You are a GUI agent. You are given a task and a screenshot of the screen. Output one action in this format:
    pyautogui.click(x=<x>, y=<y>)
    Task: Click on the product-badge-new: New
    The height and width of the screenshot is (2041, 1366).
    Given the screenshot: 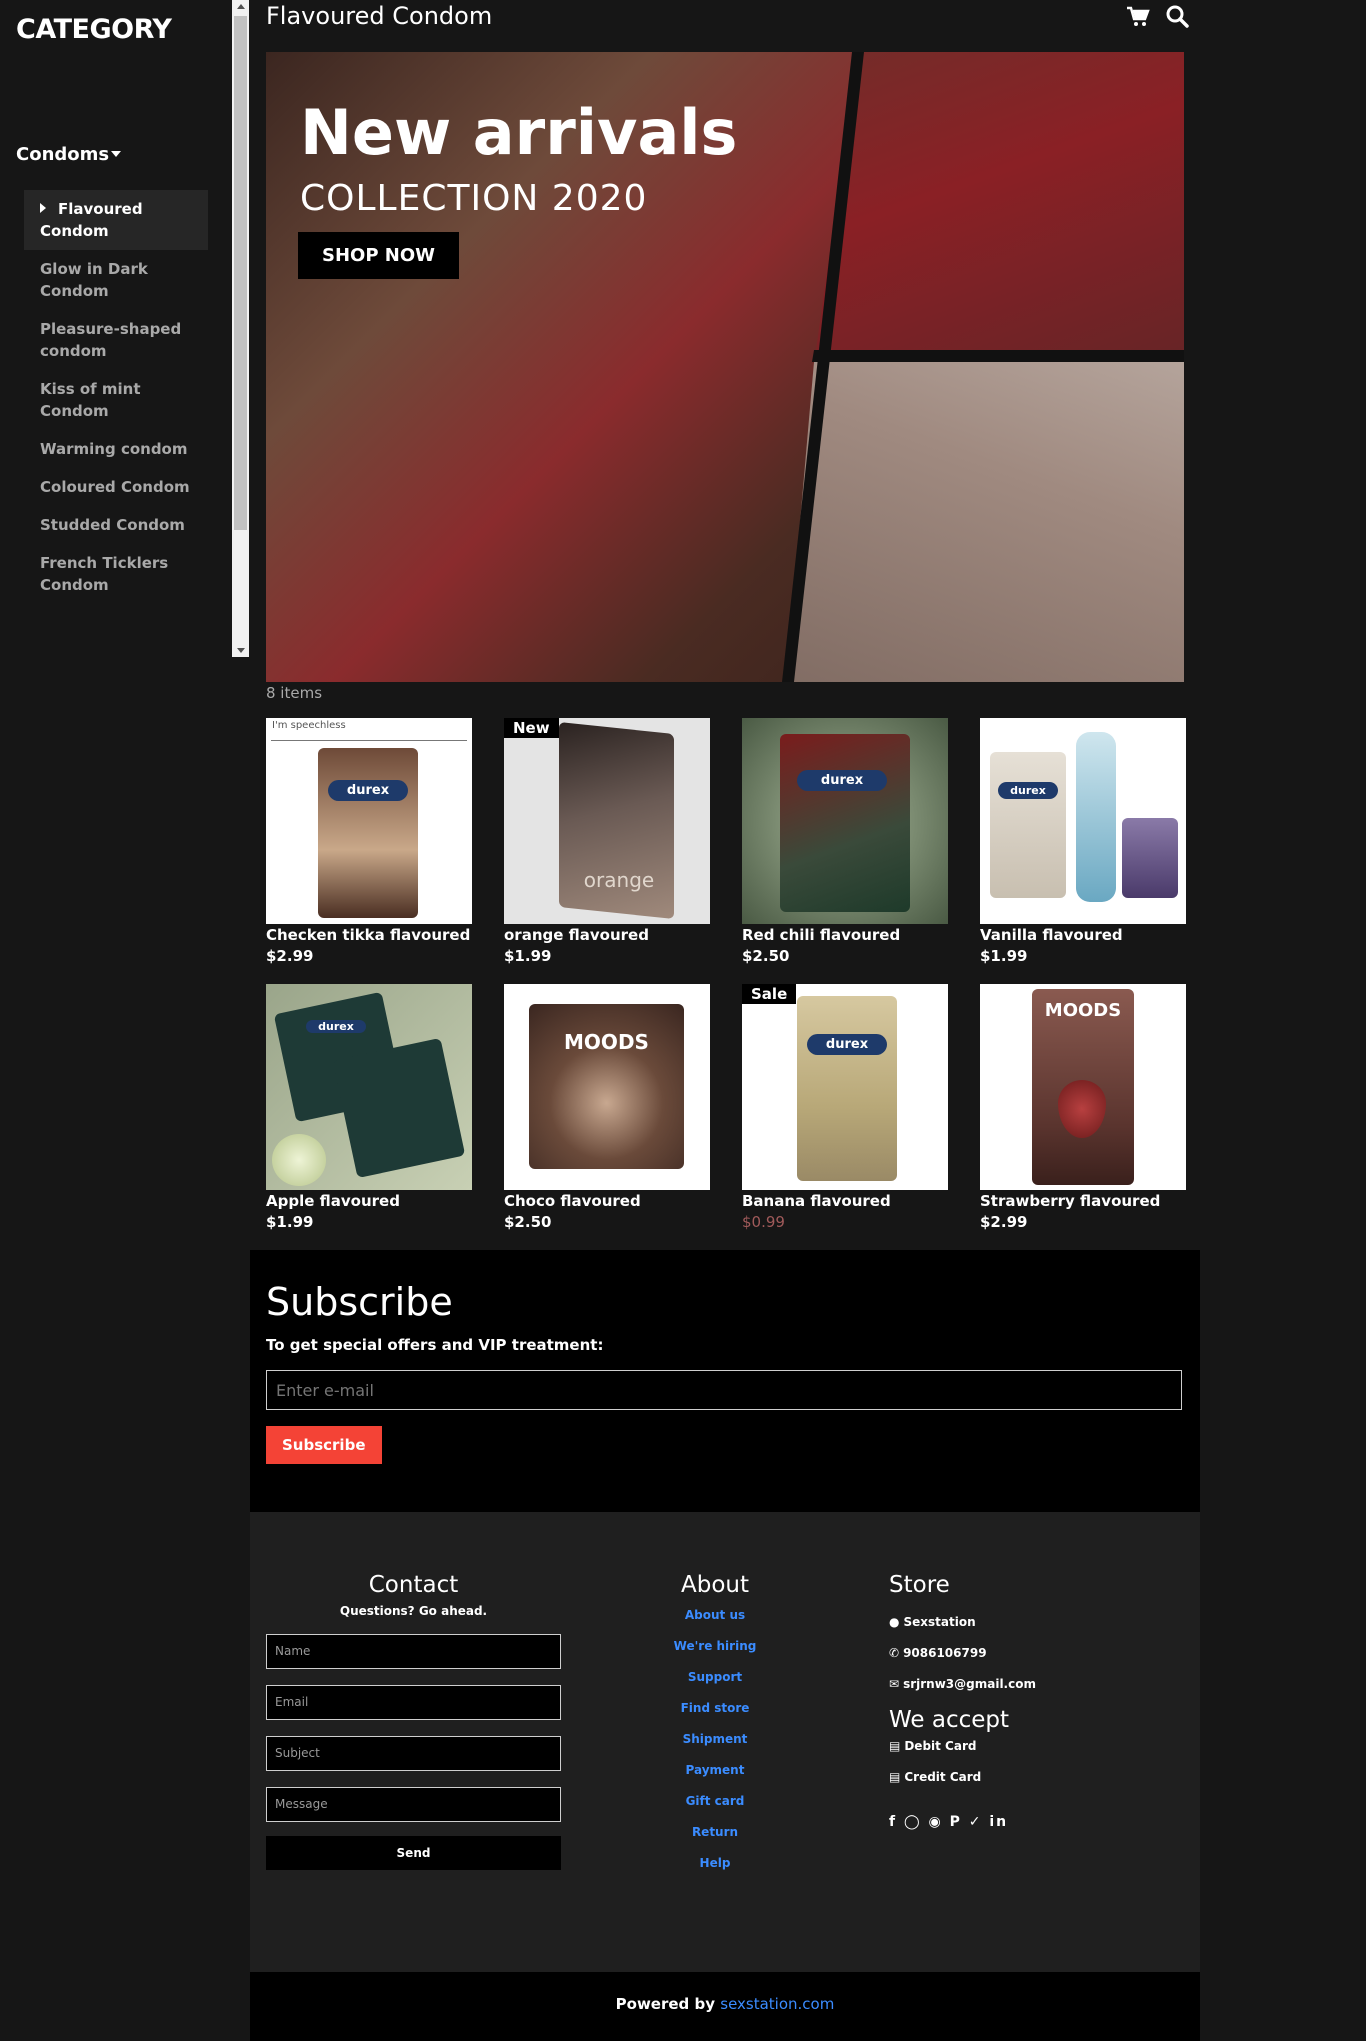 What is the action you would take?
    pyautogui.click(x=531, y=728)
    